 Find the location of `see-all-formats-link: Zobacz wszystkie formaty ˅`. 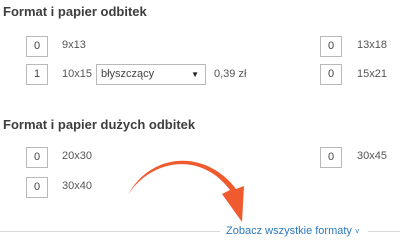

see-all-formats-link: Zobacz wszystkie formaty ˅ is located at coordinates (293, 231).